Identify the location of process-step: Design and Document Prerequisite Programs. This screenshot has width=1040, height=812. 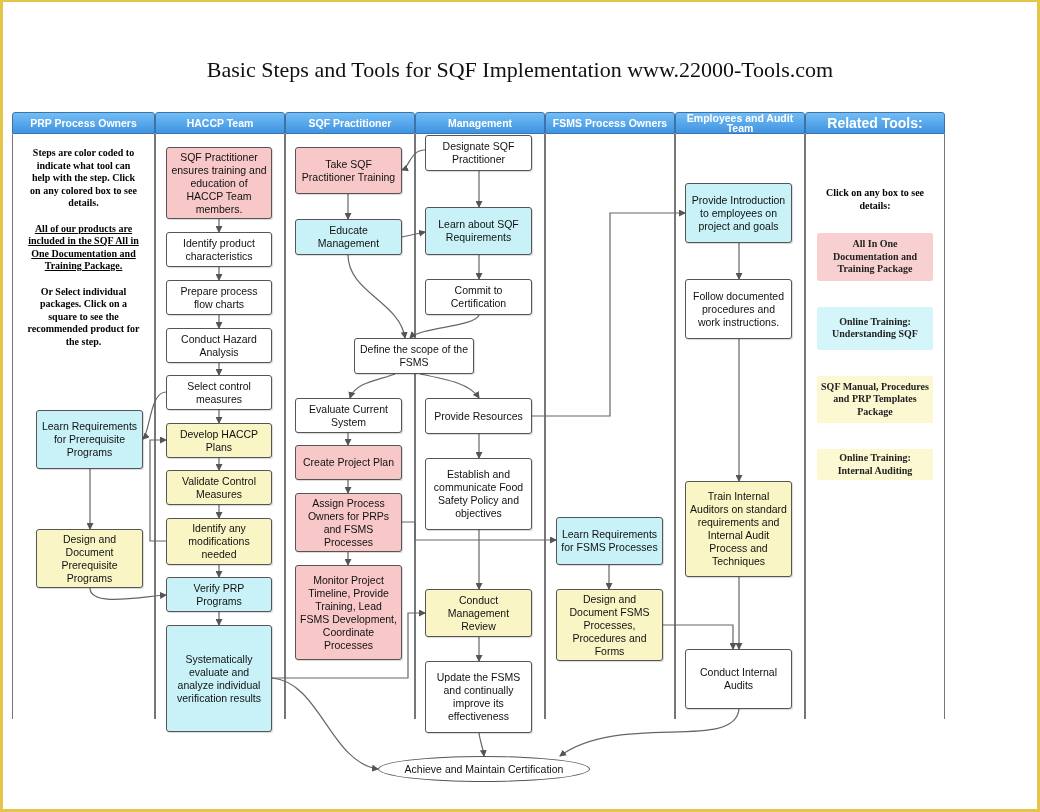
(89, 558).